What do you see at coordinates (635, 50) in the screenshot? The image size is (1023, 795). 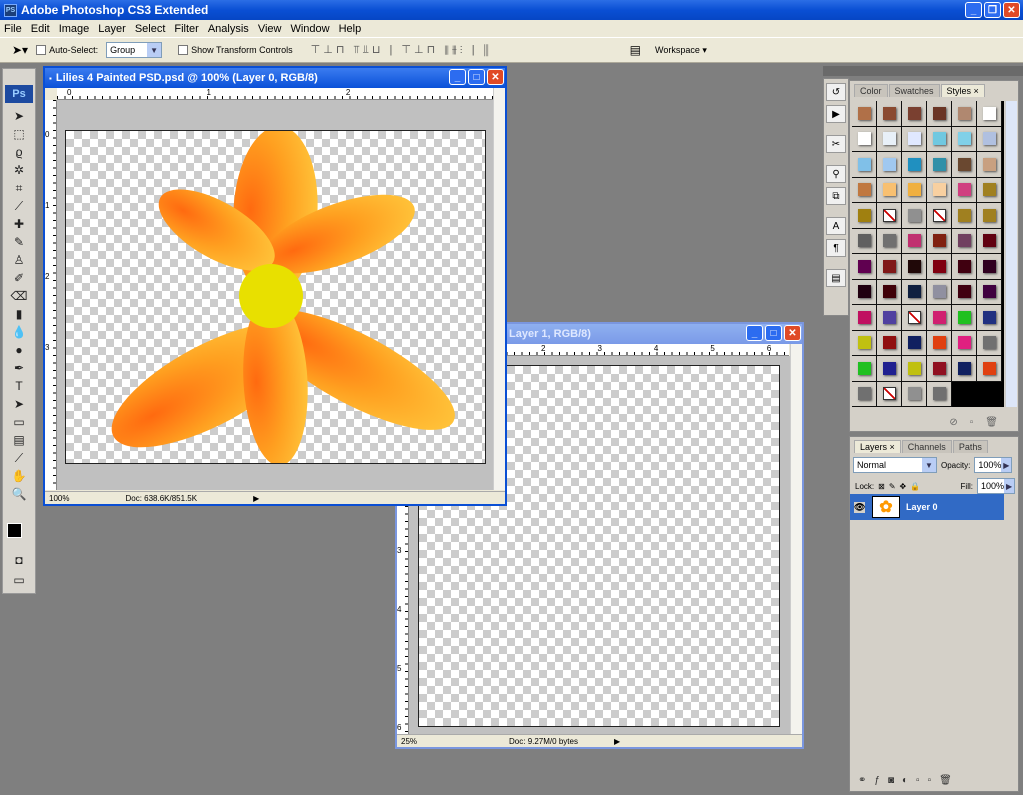 I see `palette-well-icon: ▤` at bounding box center [635, 50].